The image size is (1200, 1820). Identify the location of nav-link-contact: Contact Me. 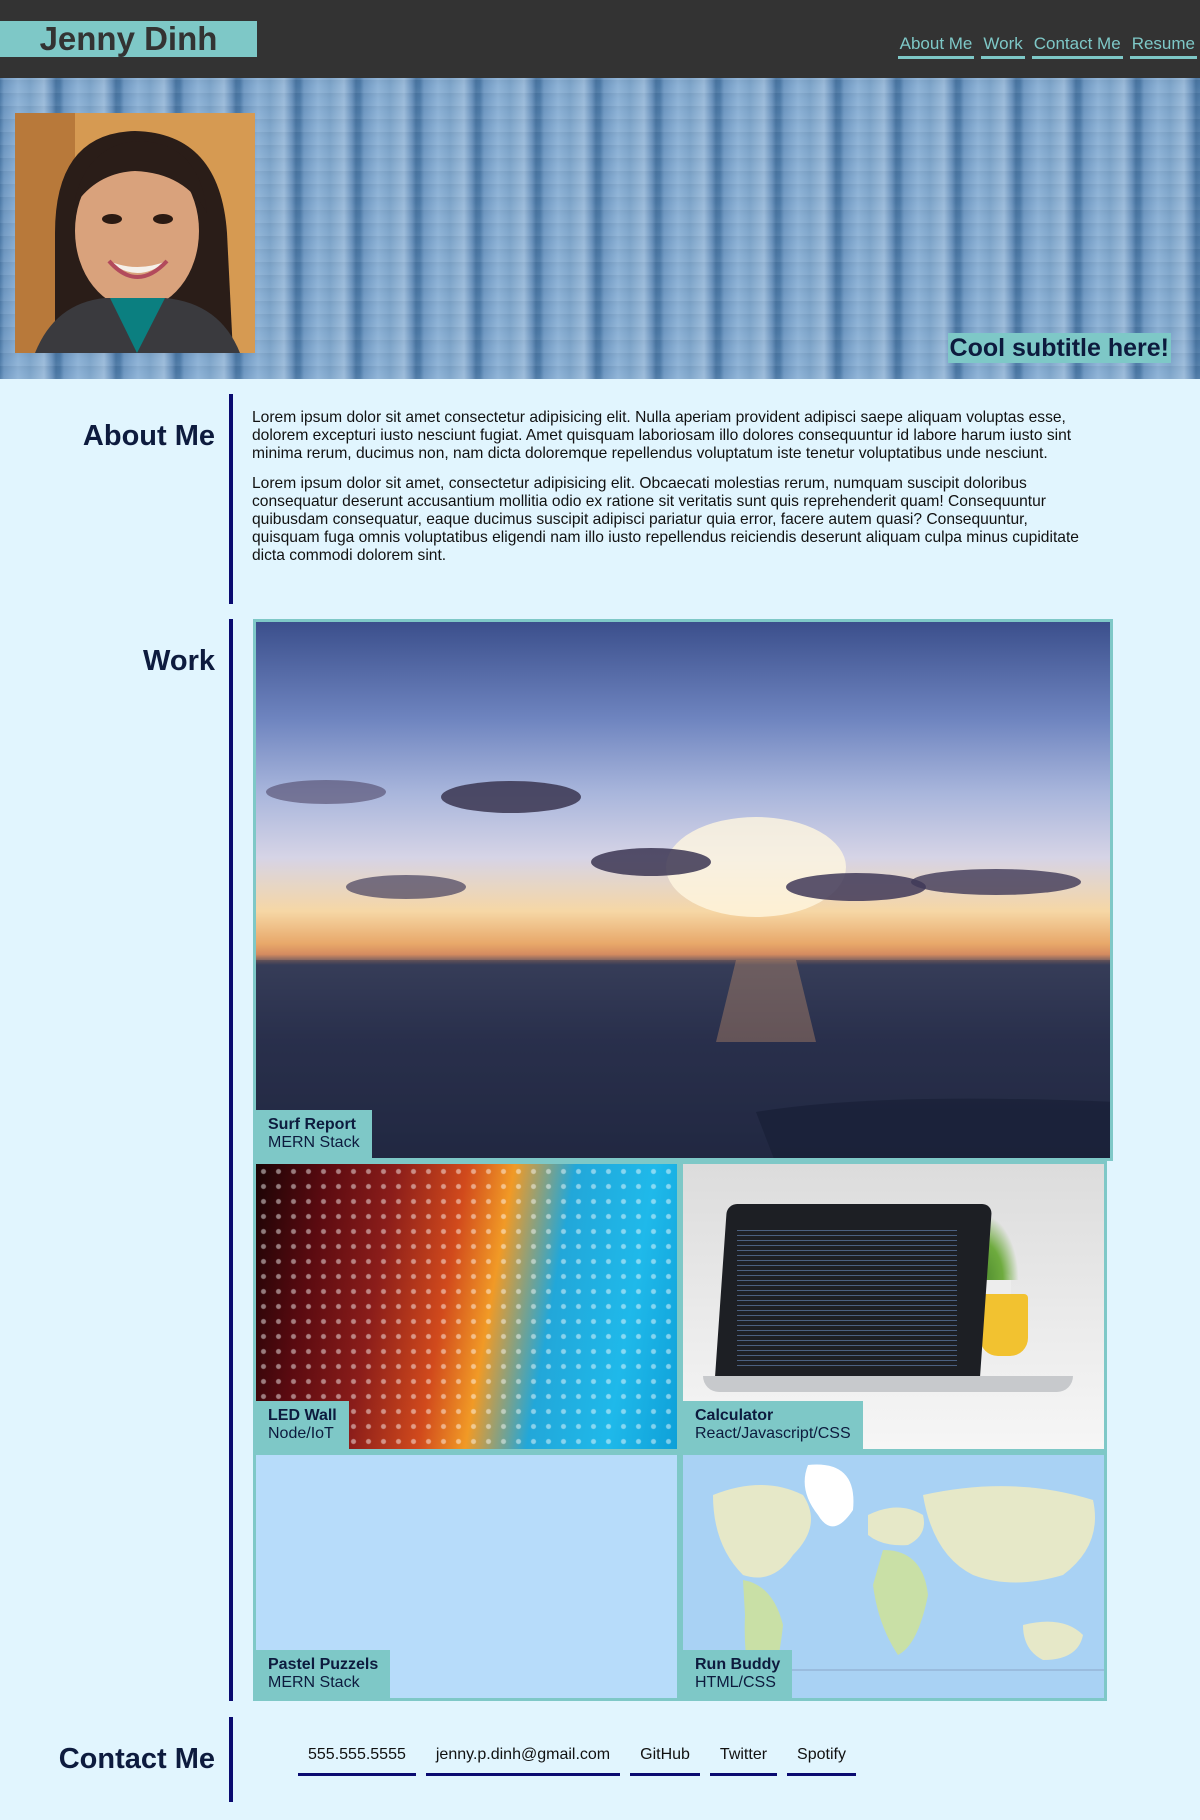
(1077, 46).